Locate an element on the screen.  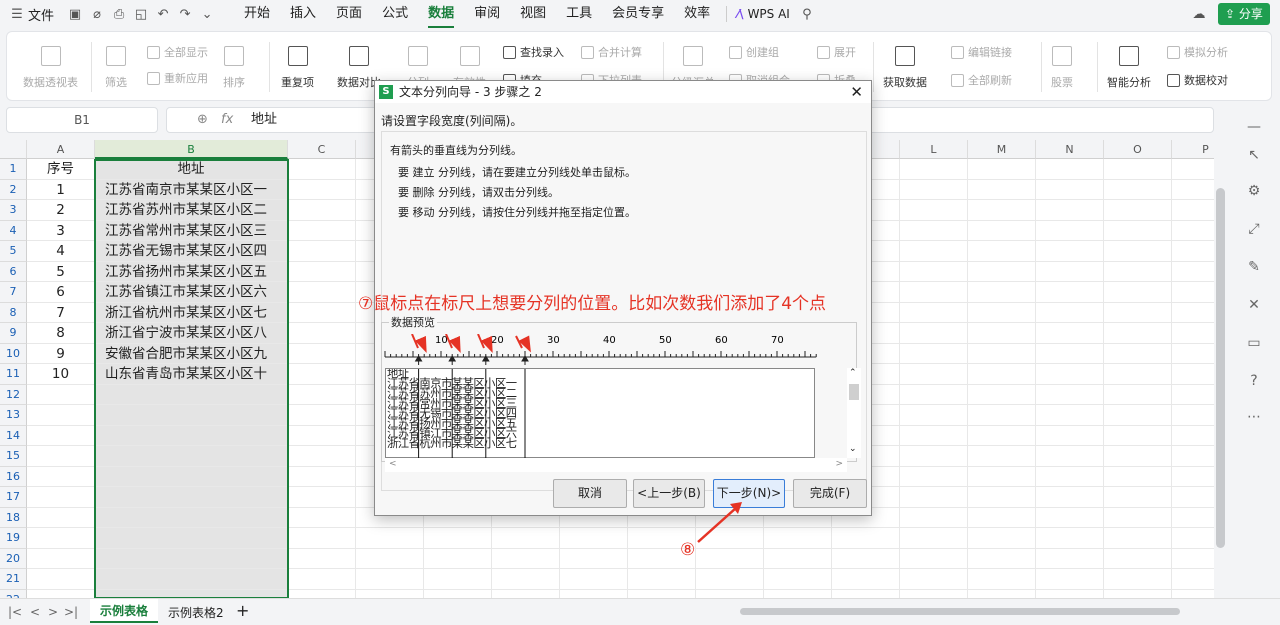
prev-sheet-icon: < is located at coordinates (35, 612).